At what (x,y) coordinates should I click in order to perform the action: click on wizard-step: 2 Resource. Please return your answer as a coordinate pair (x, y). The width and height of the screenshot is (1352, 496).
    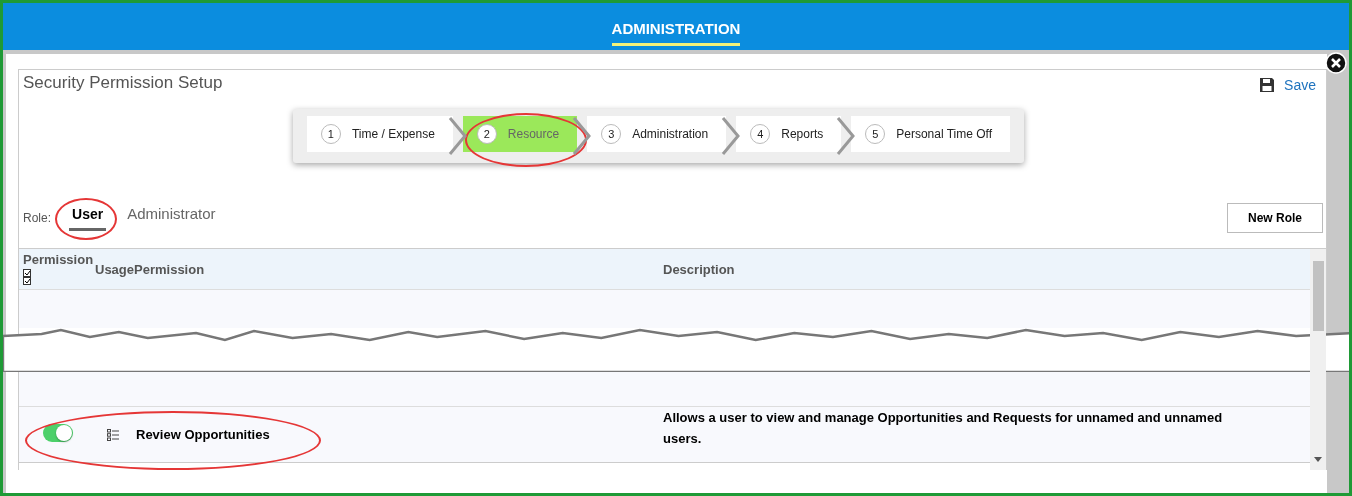
    Looking at the image, I should click on (520, 134).